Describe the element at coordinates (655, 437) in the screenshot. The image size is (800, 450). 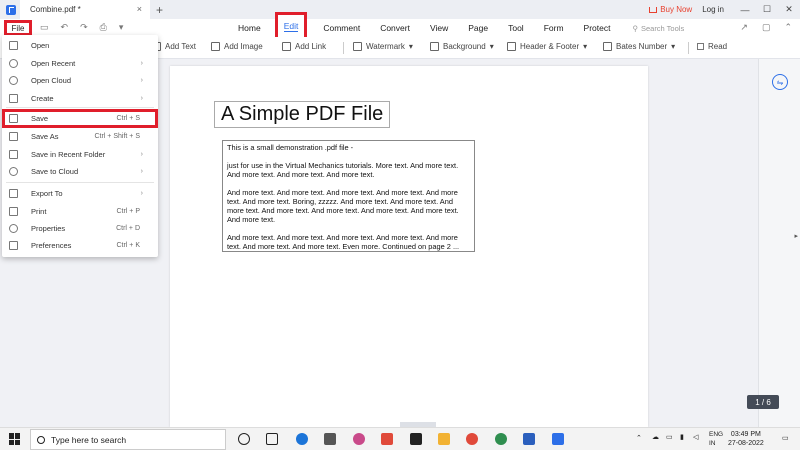
I see `cloud-sync-icon: ☁` at that location.